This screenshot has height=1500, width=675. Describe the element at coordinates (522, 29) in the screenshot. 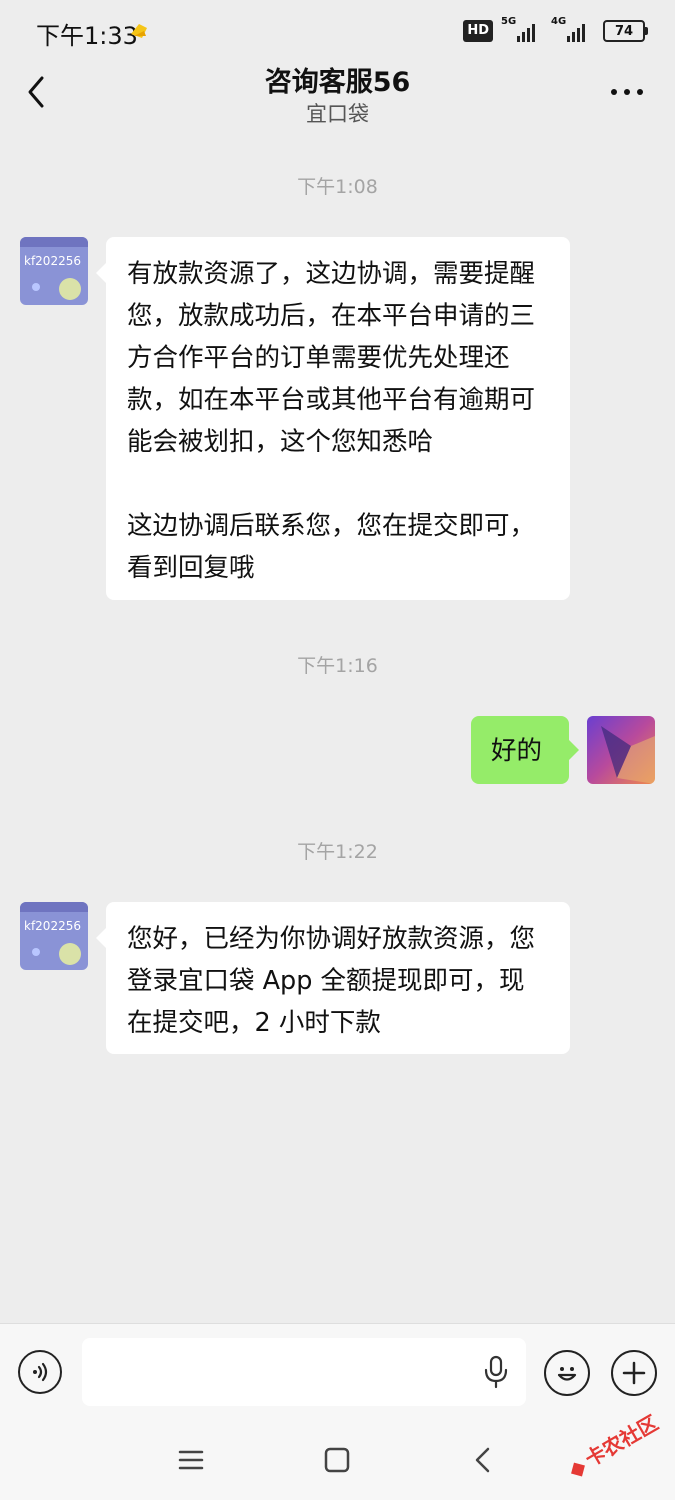

I see `signal-5g-icon: 5G` at that location.